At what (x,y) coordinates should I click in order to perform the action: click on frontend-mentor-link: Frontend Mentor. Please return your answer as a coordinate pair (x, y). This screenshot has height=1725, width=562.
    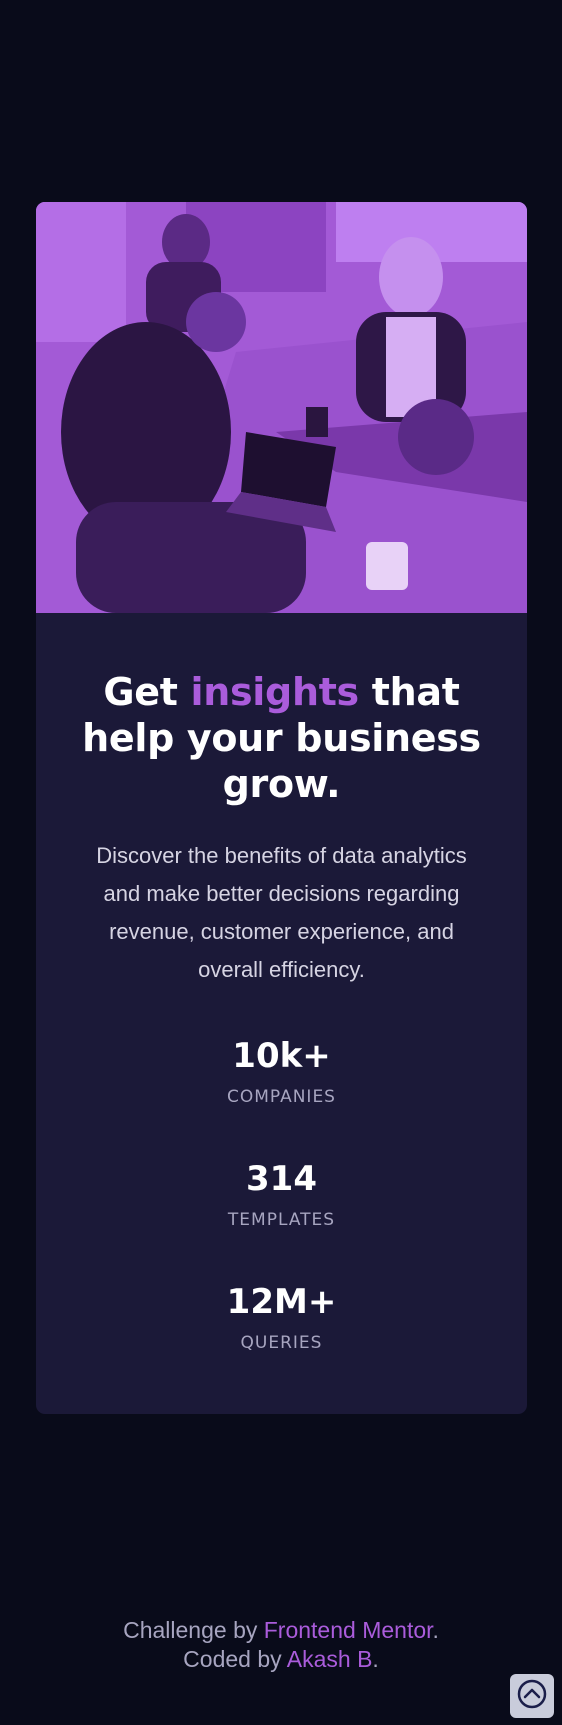
    Looking at the image, I should click on (348, 1630).